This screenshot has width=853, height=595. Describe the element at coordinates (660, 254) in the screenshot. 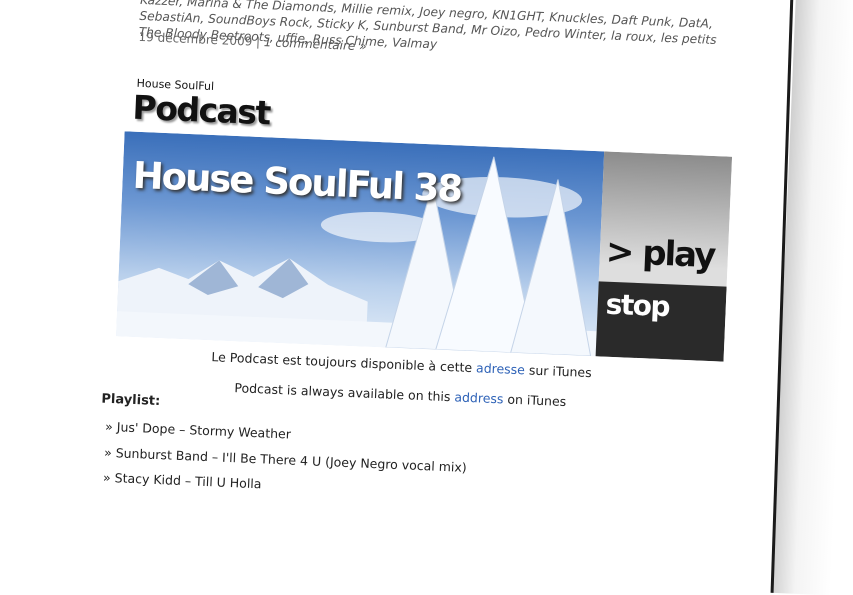

I see `play-button: > play` at that location.